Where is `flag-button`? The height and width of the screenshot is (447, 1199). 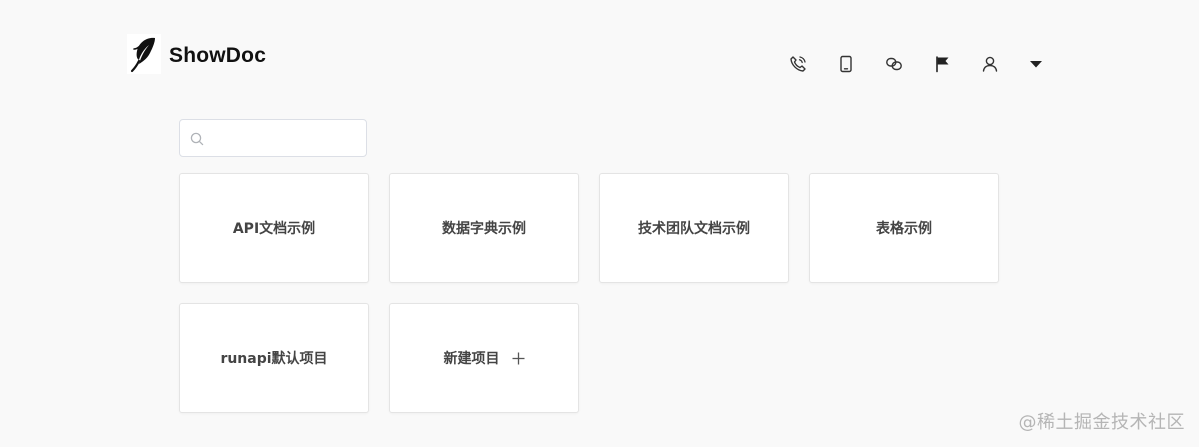
flag-button is located at coordinates (942, 64).